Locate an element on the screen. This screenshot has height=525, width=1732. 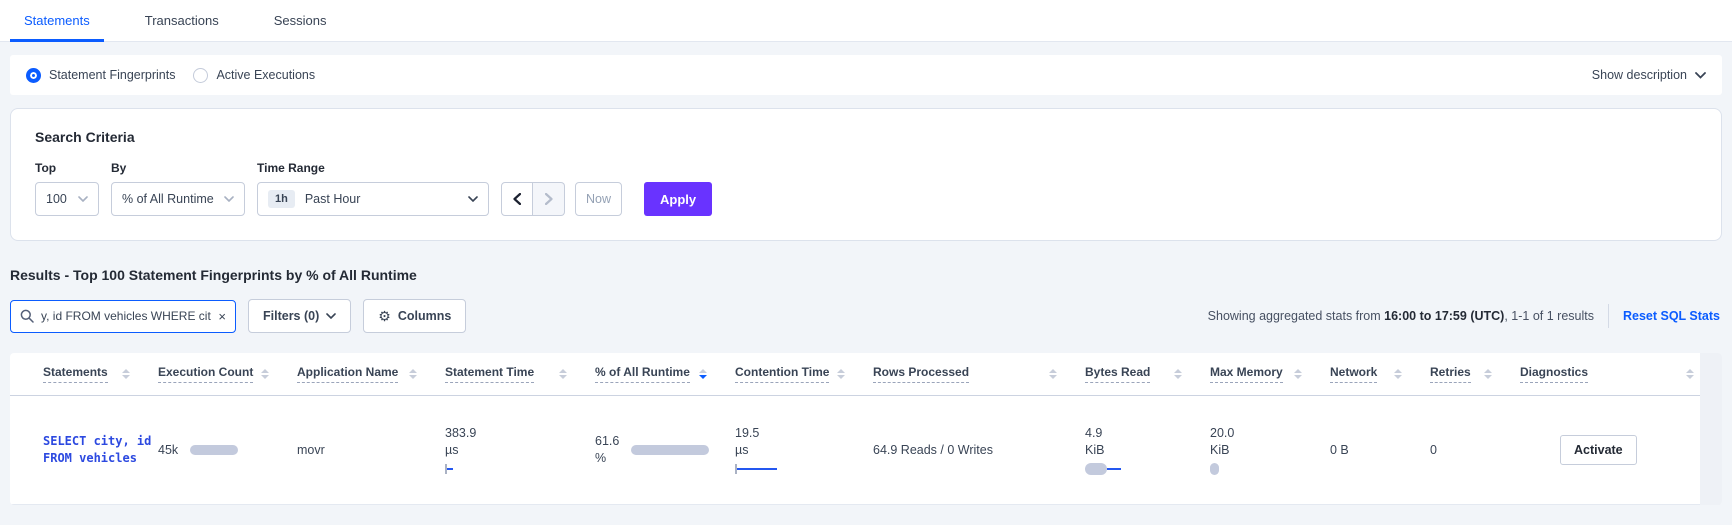
activate-diagnostics-button: Activate is located at coordinates (1598, 450).